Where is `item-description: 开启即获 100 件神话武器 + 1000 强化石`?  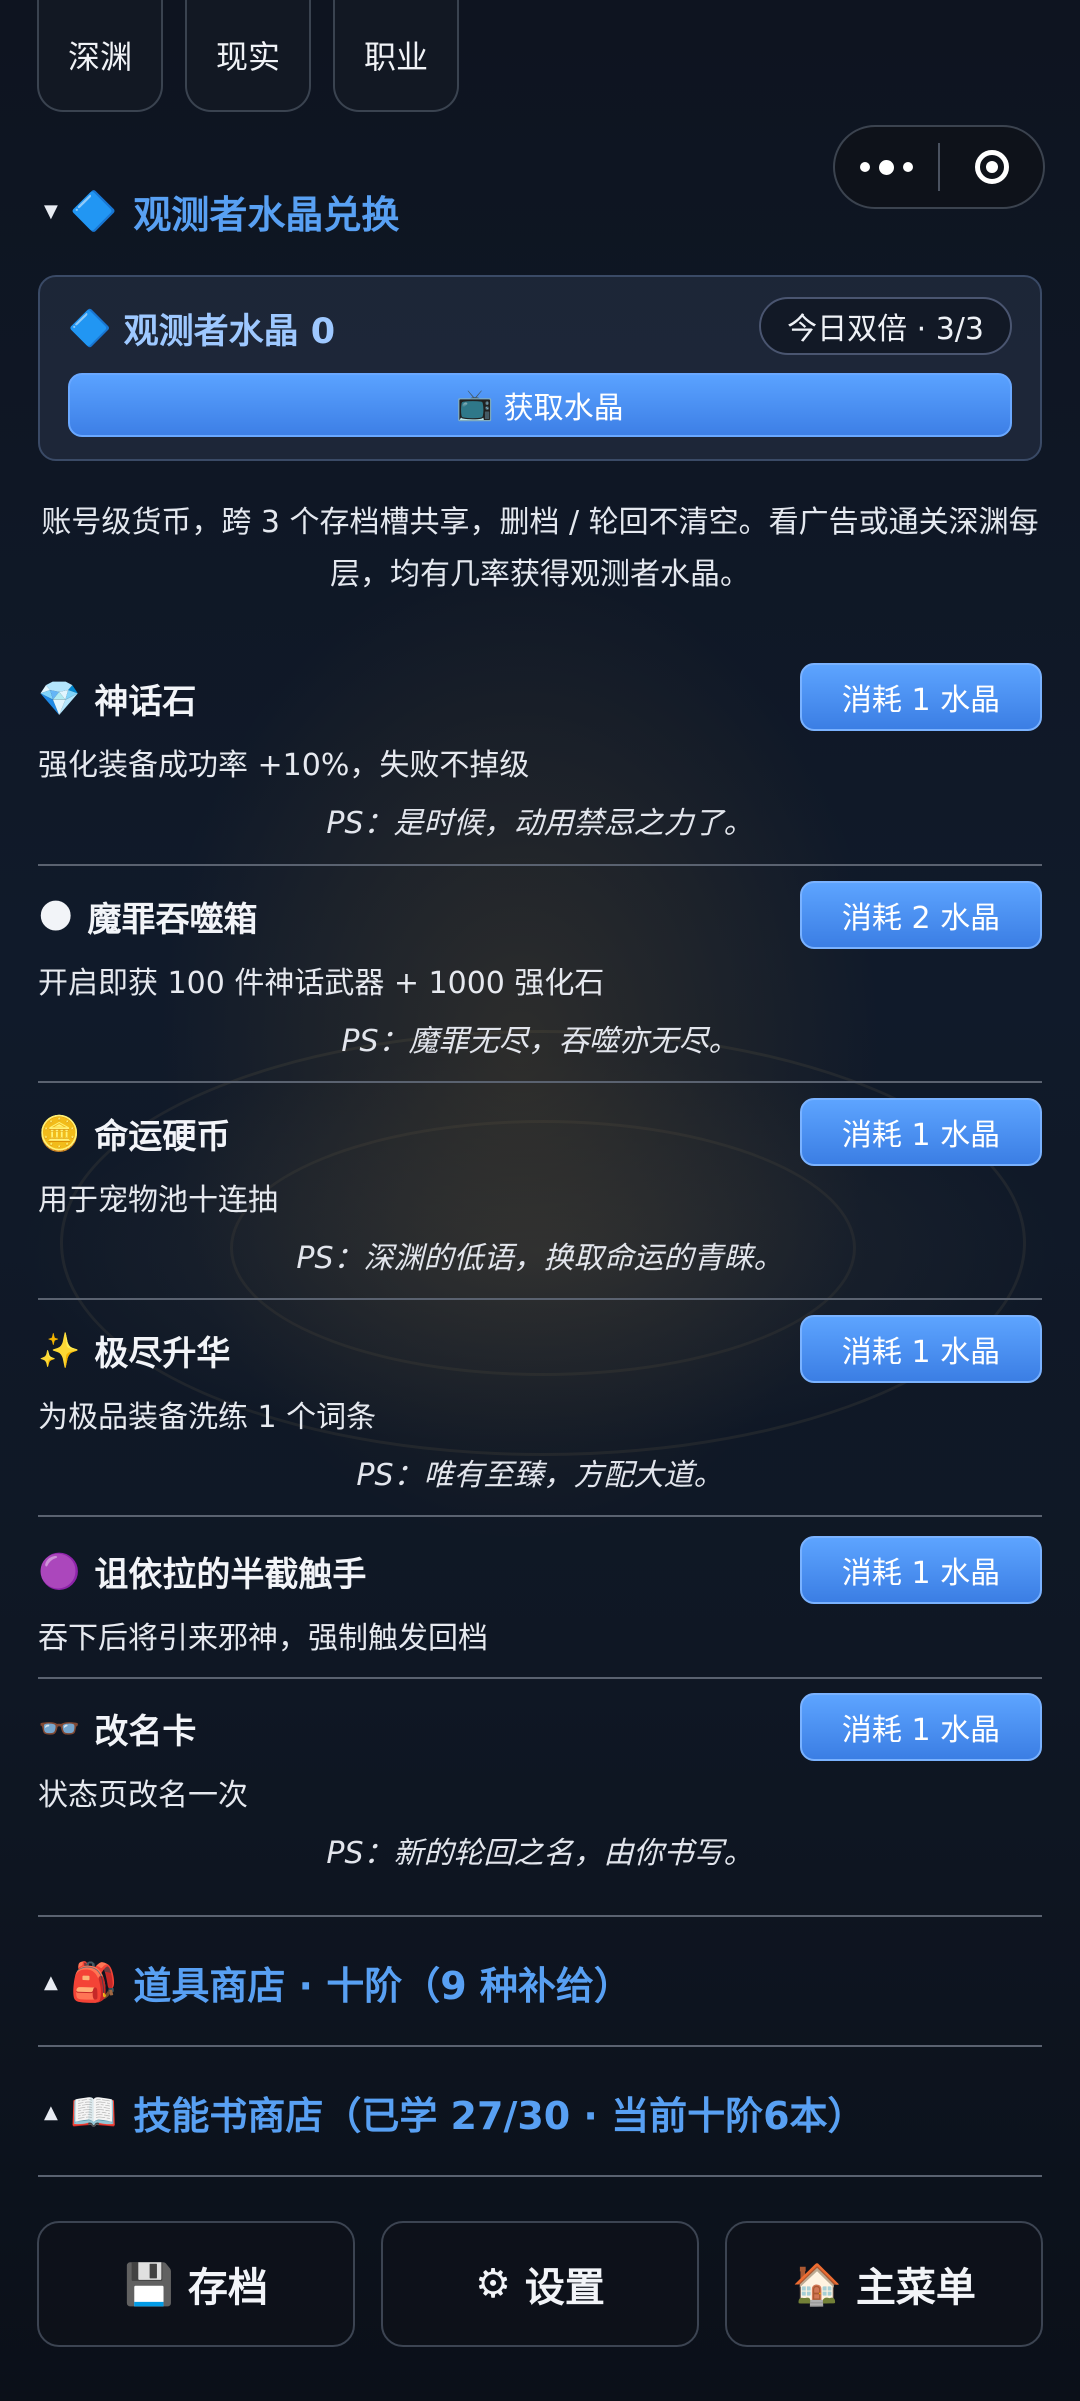 item-description: 开启即获 100 件神话武器 + 1000 强化石 is located at coordinates (321, 983).